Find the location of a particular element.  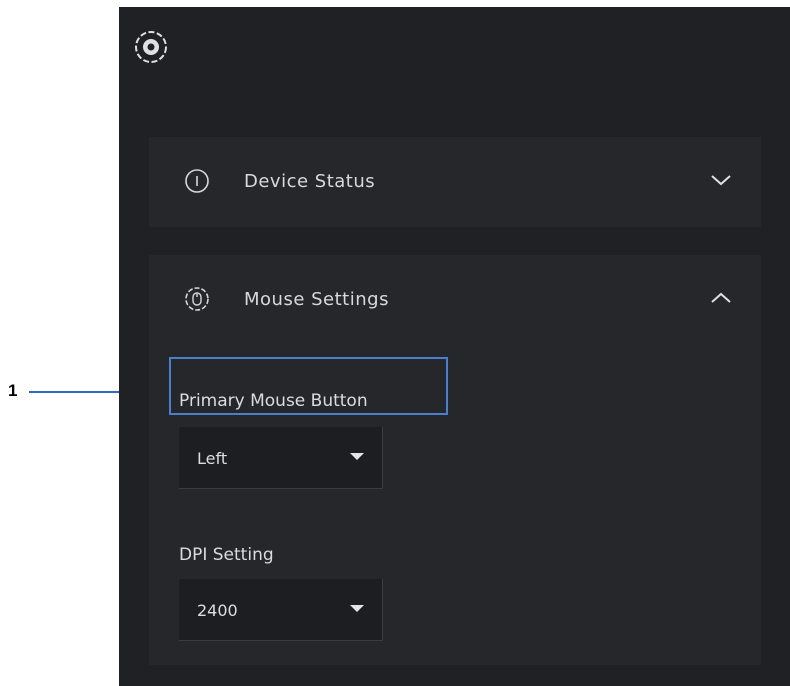

primary-mouse-button-value: Left is located at coordinates (212, 458).